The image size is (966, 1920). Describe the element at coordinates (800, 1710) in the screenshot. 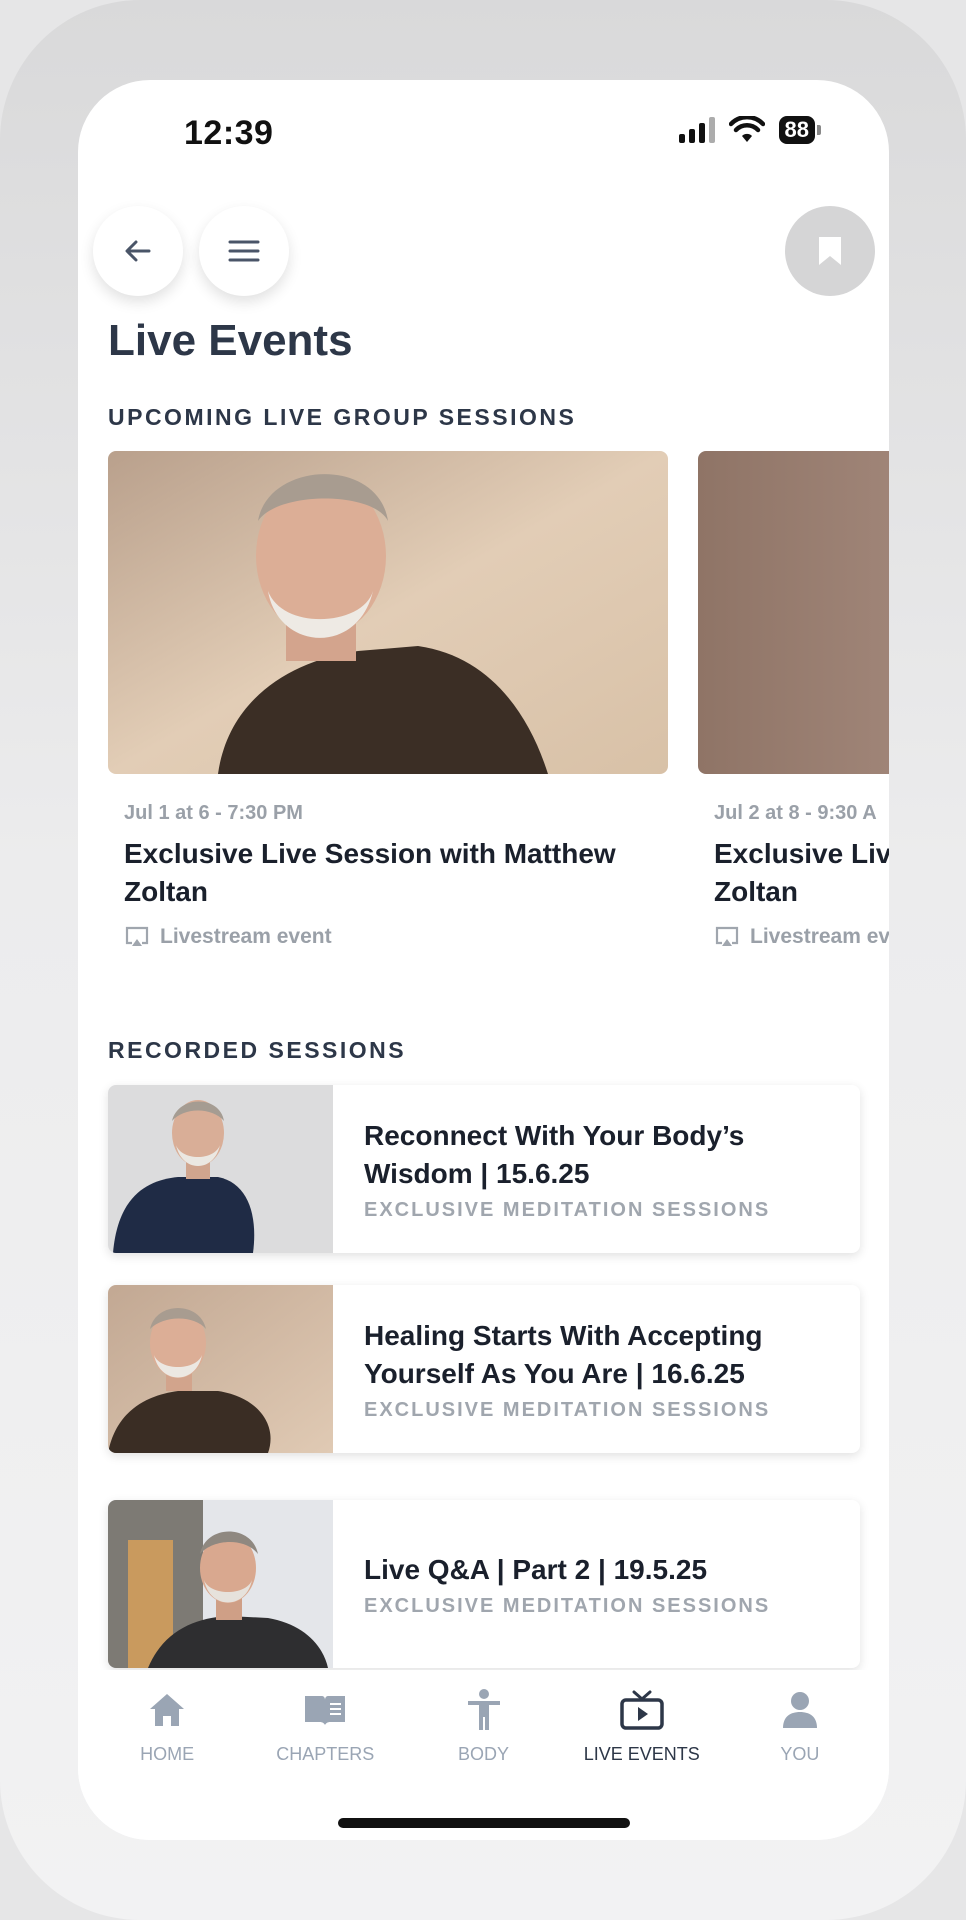

I see `user-icon` at that location.